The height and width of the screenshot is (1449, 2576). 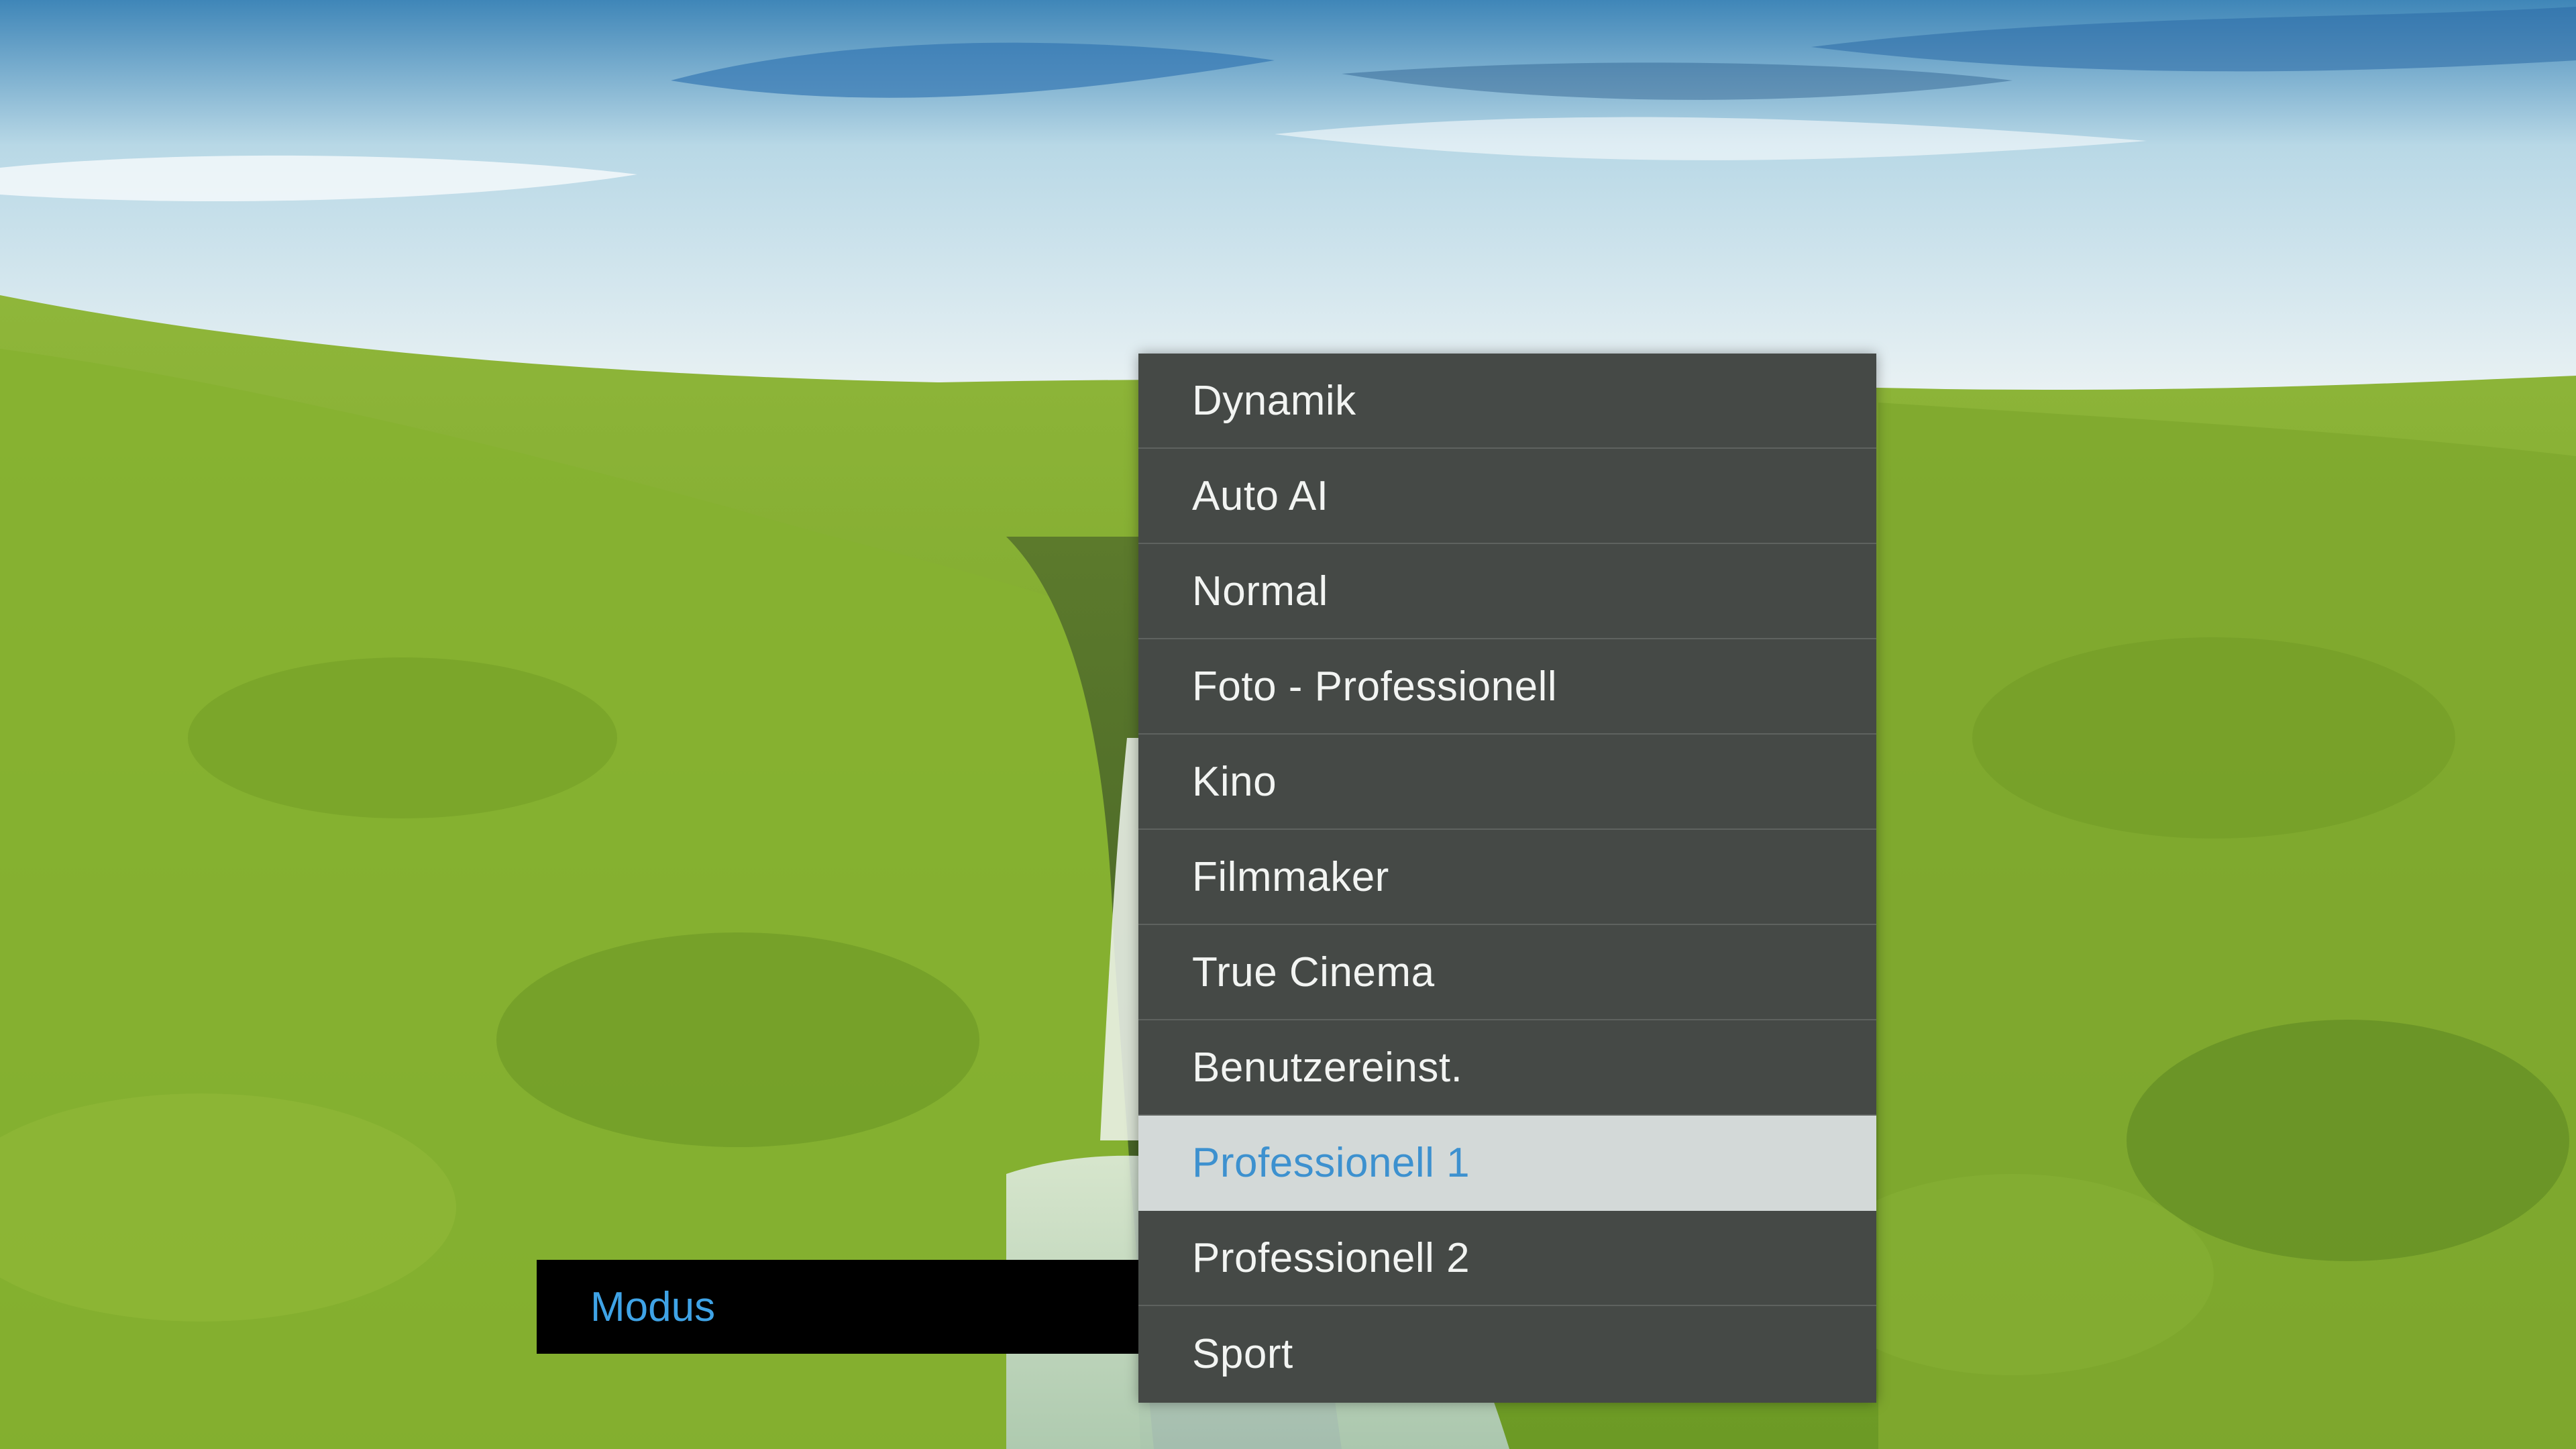 I want to click on mode-option-label: Normal, so click(x=1260, y=591).